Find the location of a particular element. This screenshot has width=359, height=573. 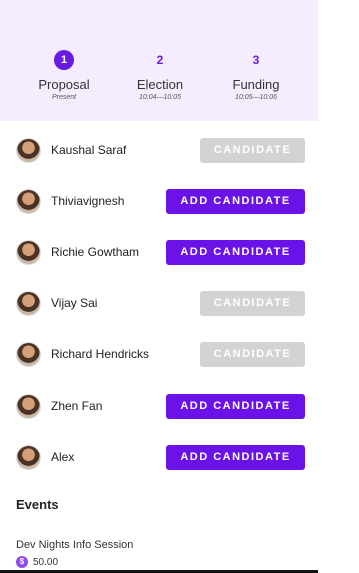

phase-title: Election is located at coordinates (160, 84).